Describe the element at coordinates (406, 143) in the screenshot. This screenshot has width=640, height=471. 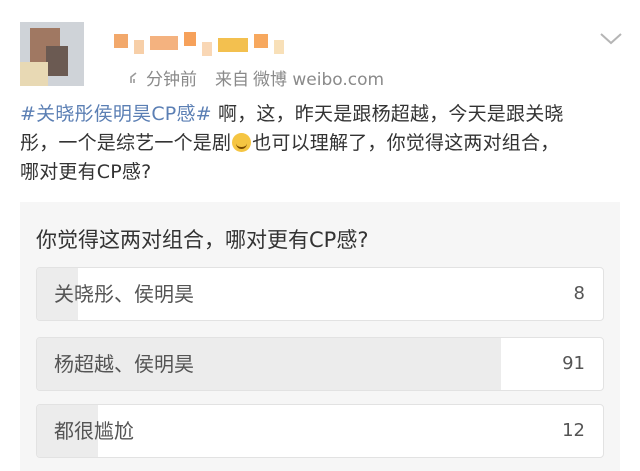
I see `post-text-segment: 也可以理解了，你觉得这两对组合，` at that location.